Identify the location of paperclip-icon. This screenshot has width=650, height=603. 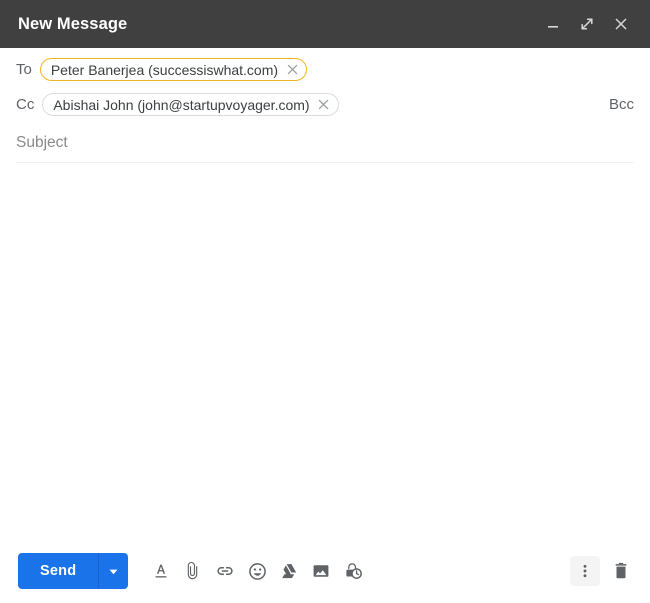
(193, 570).